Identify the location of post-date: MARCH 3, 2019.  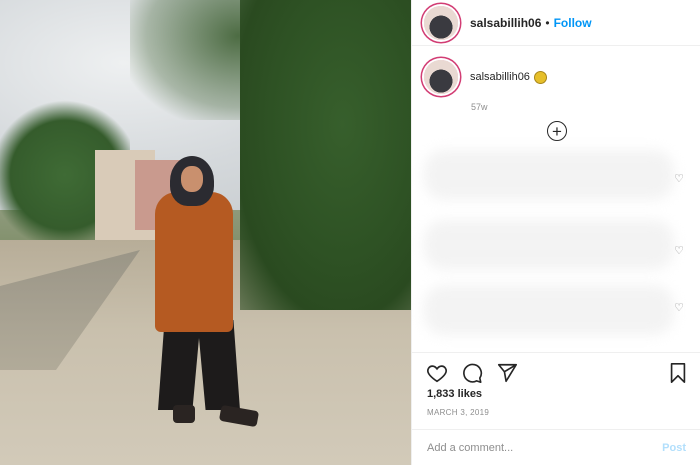
(458, 412).